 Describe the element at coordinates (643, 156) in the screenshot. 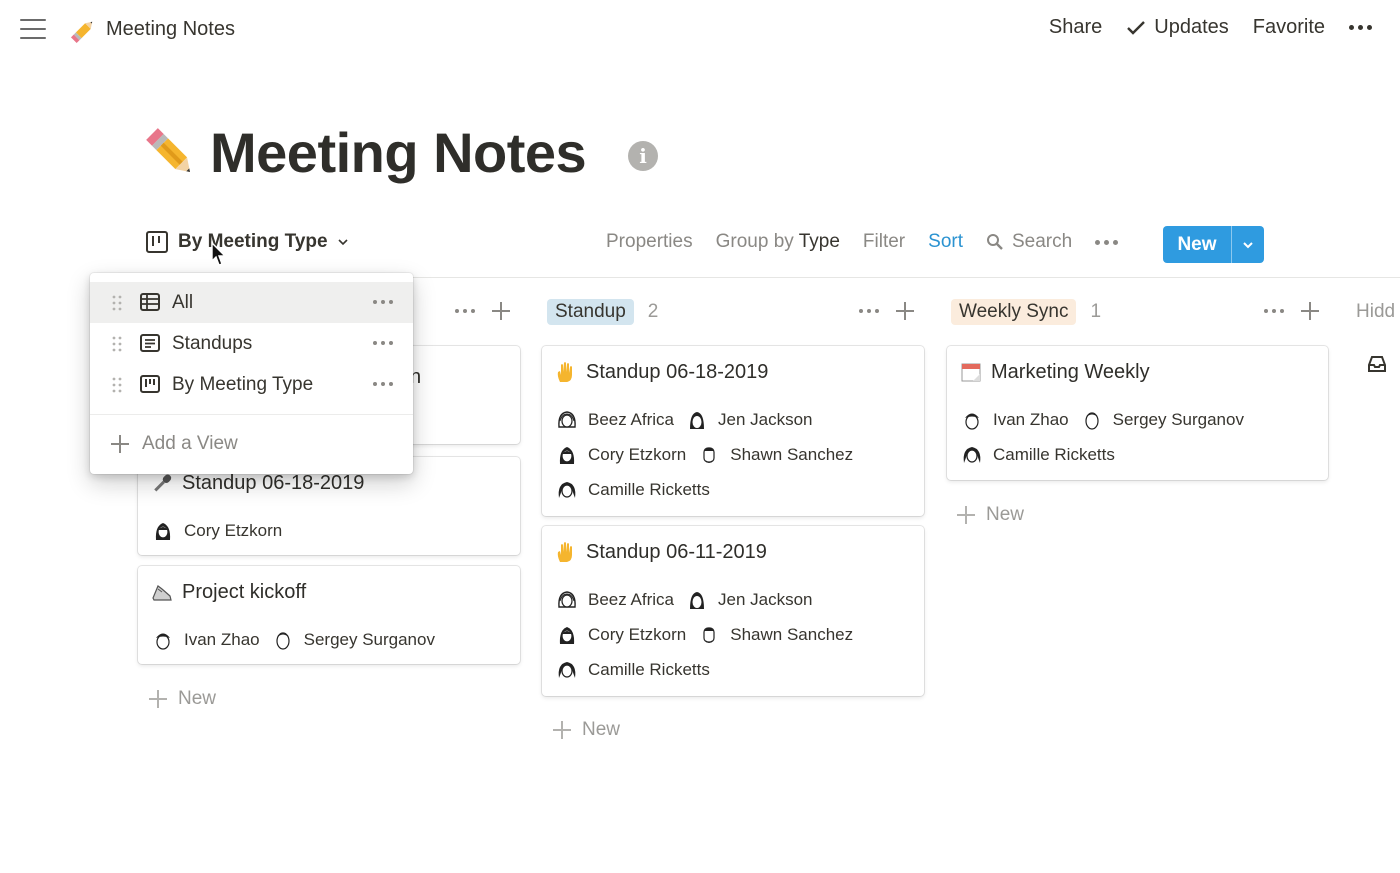

I see `info-icon: i` at that location.